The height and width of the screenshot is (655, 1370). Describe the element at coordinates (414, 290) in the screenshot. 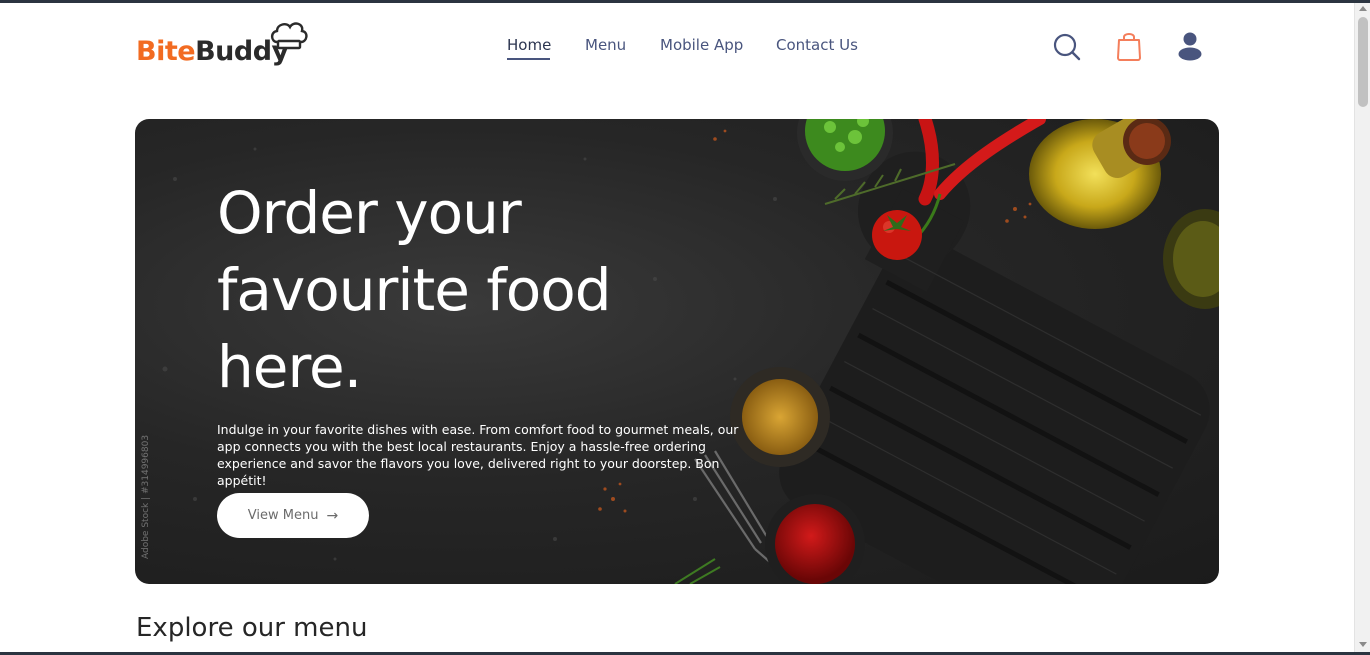

I see `hero-title: Order your favourite food here.` at that location.